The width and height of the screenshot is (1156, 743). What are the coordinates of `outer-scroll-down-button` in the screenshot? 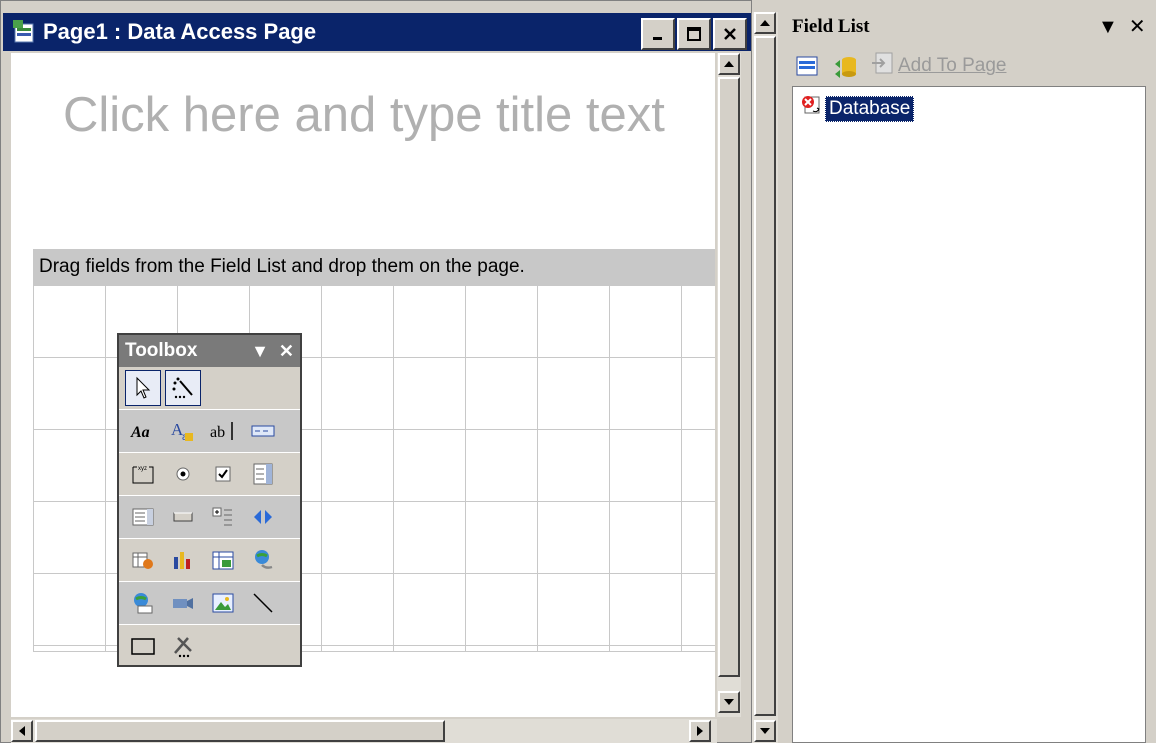 It's located at (765, 731).